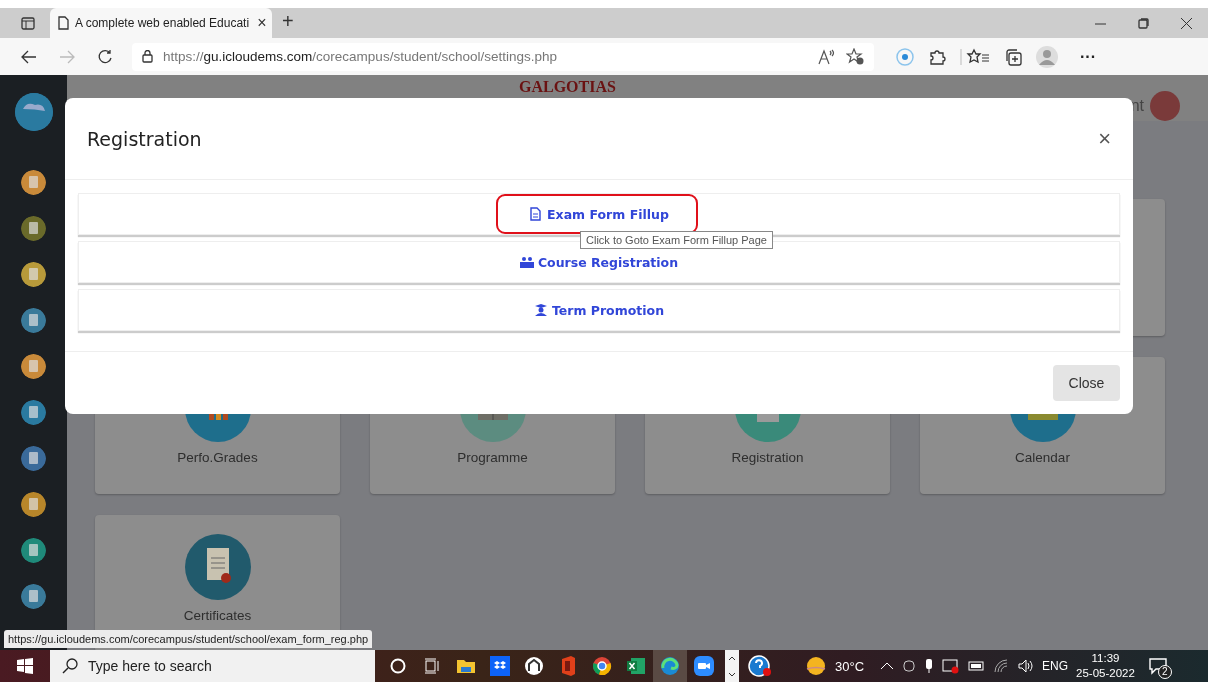 The height and width of the screenshot is (682, 1208). I want to click on sidebar-icon, so click(28, 23).